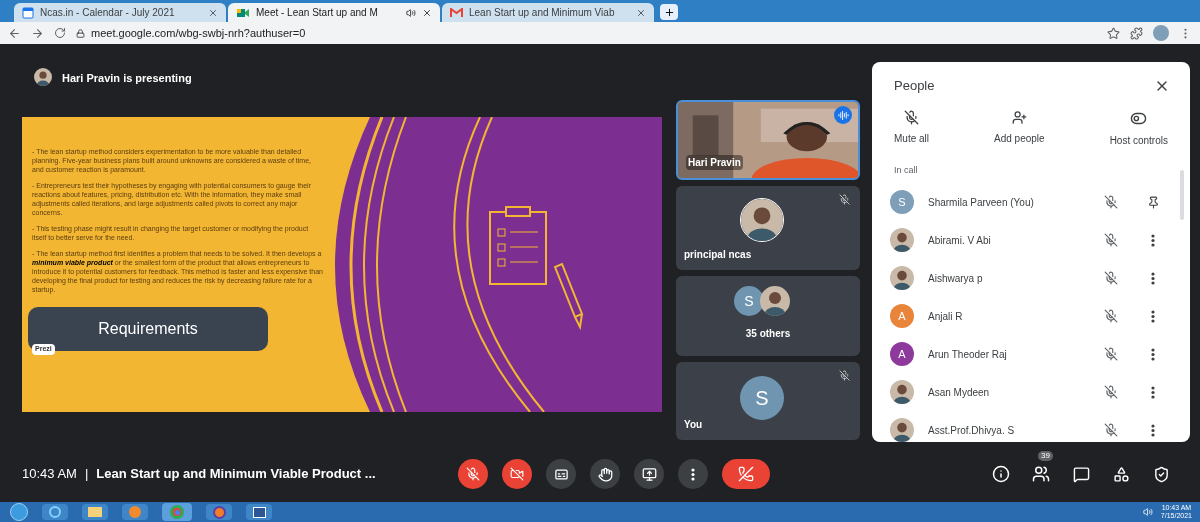 Image resolution: width=1200 pixels, height=522 pixels. I want to click on star-icon, so click(1113, 33).